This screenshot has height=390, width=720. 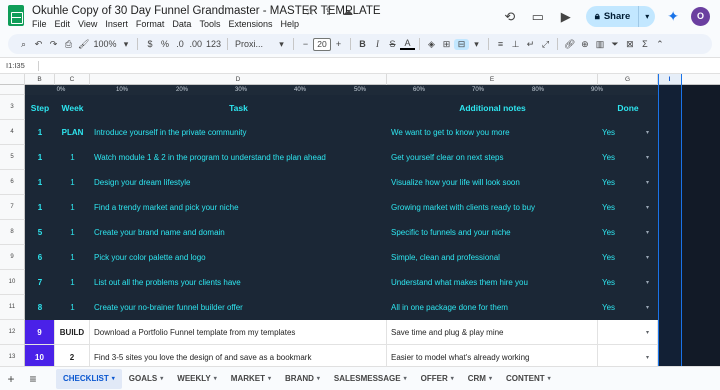 I want to click on sheet-tab-goals: GOALS ▾, so click(x=146, y=379).